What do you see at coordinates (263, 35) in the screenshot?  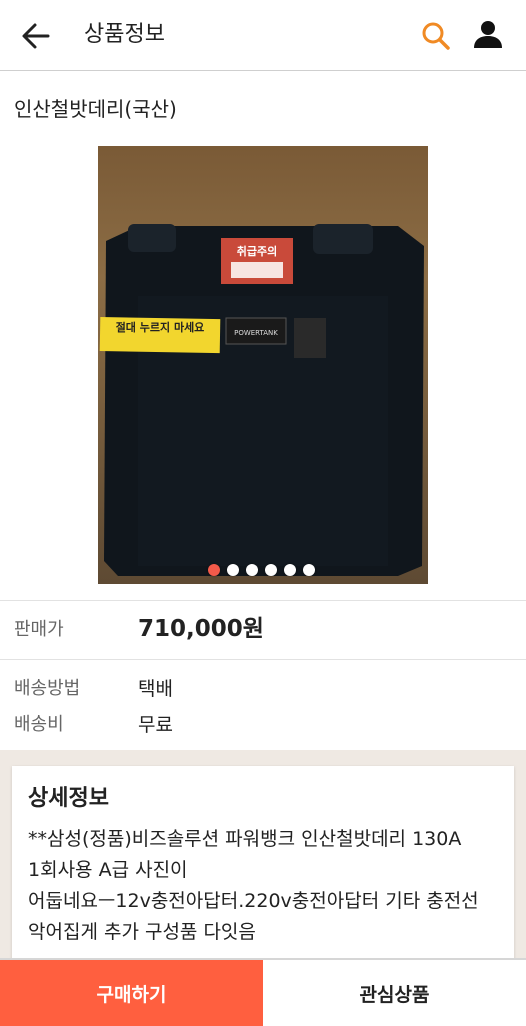 I see `app-header: 상품정보` at bounding box center [263, 35].